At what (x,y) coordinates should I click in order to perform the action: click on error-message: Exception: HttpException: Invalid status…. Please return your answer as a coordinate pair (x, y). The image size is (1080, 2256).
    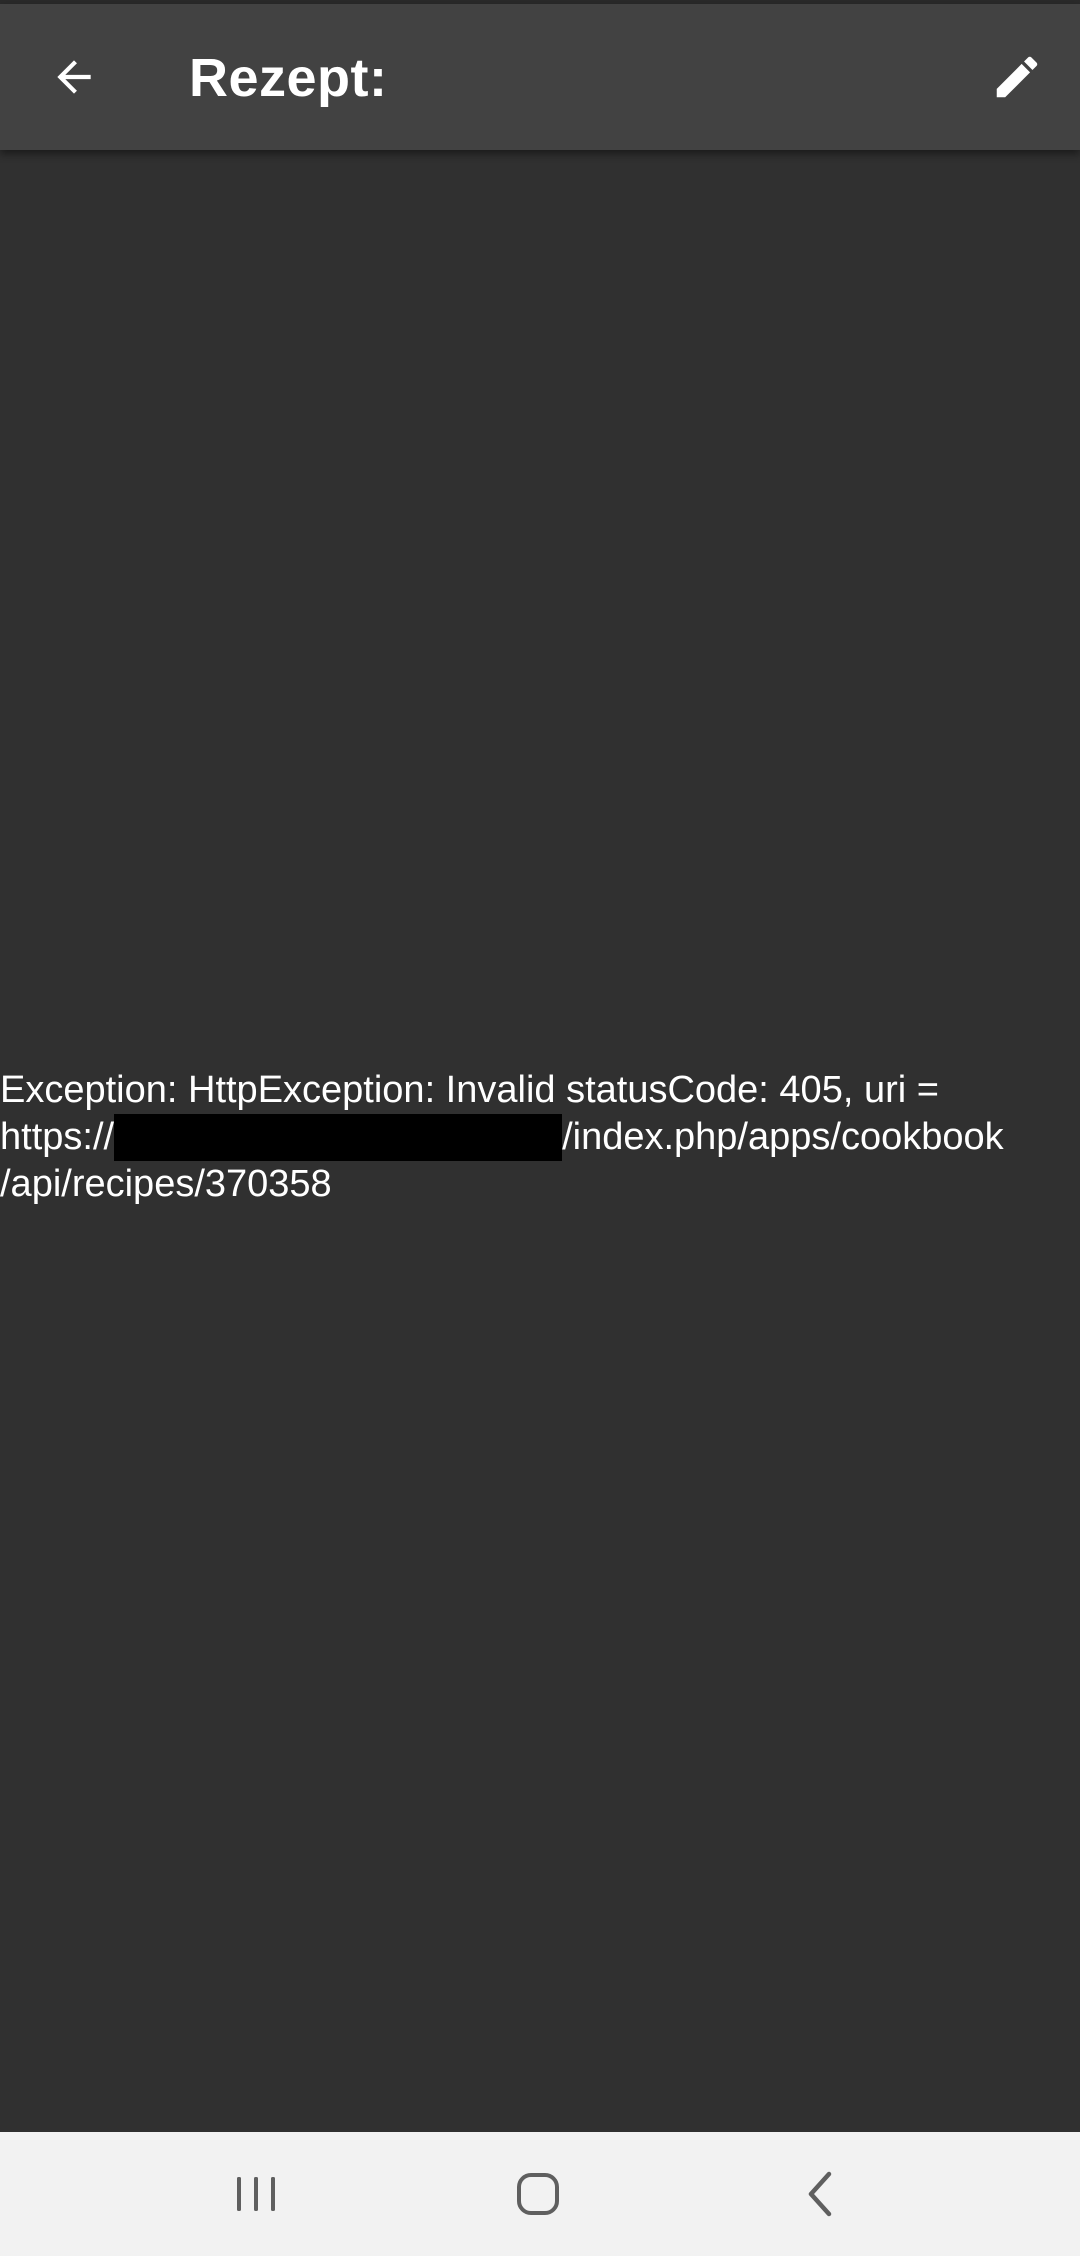
    Looking at the image, I should click on (540, 1137).